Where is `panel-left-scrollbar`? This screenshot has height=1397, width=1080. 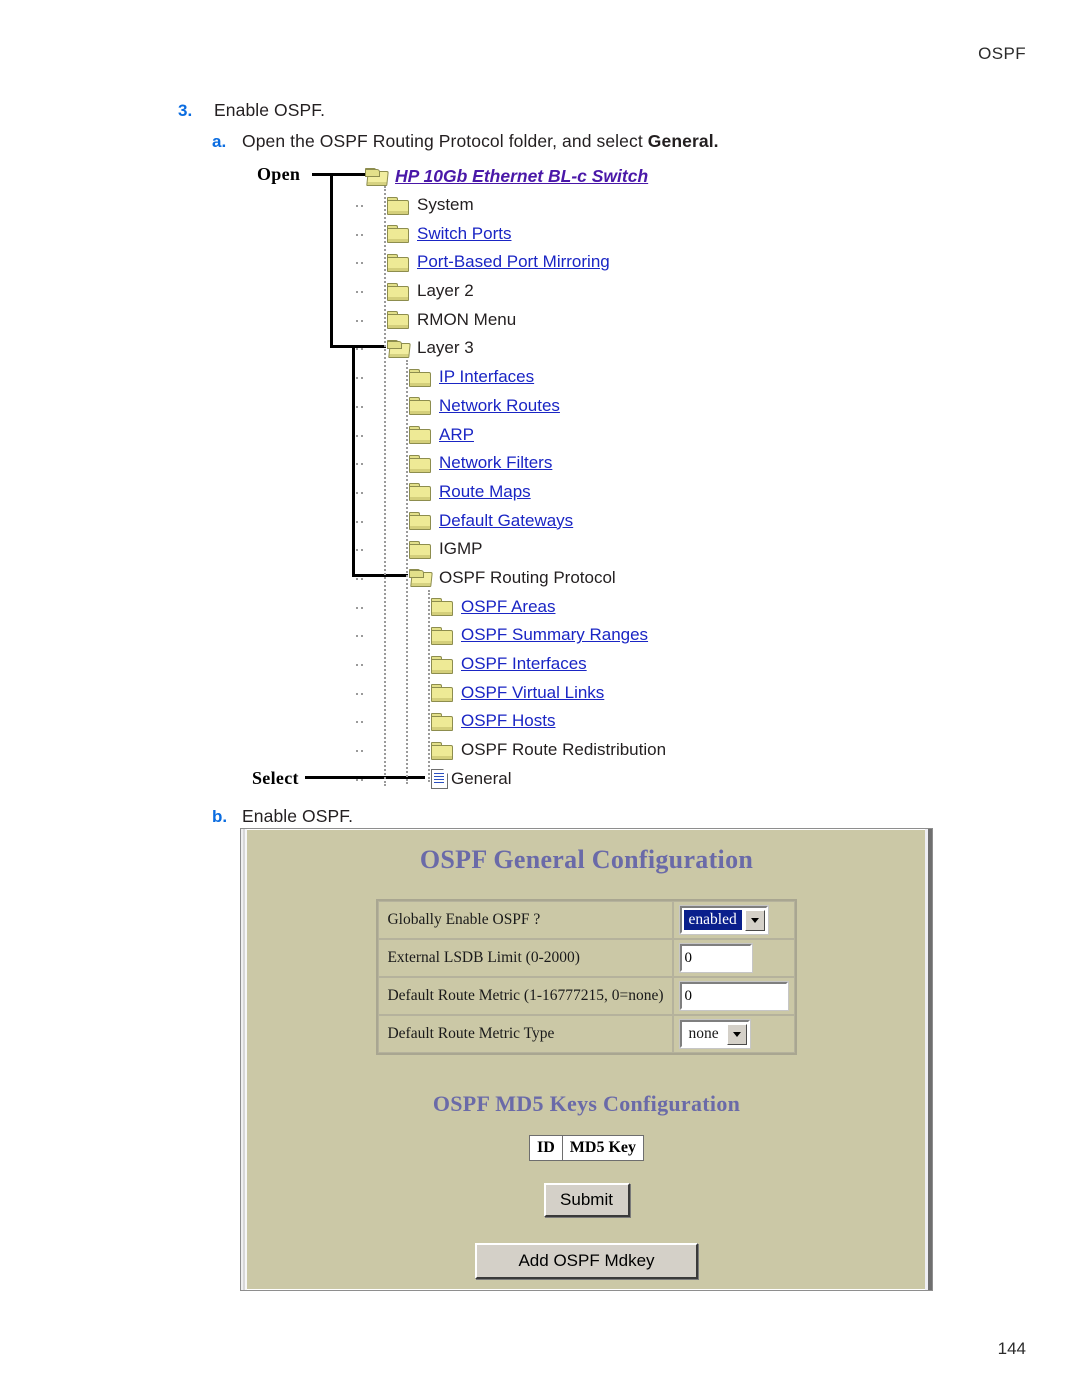 panel-left-scrollbar is located at coordinates (244, 1059).